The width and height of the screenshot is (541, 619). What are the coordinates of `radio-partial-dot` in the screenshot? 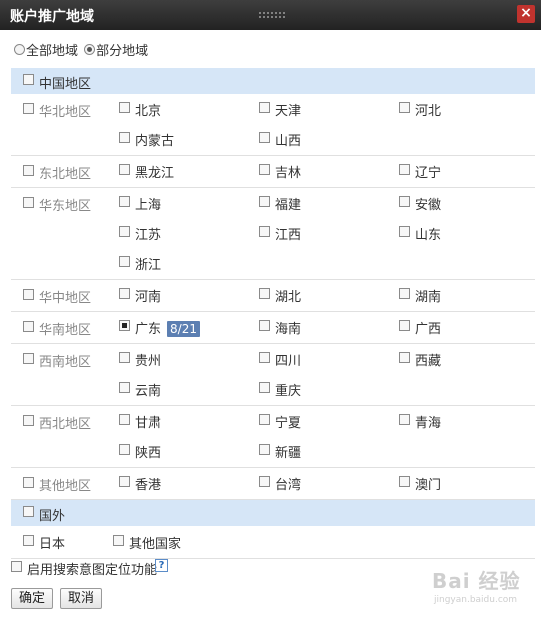 It's located at (90, 49).